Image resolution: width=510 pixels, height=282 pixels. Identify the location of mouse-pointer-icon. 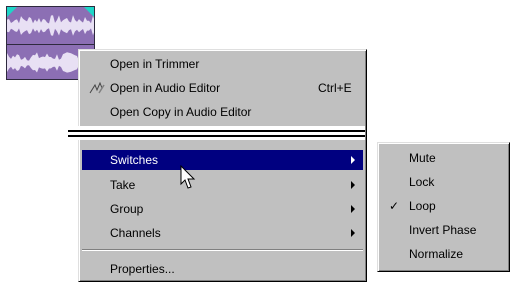
(188, 177).